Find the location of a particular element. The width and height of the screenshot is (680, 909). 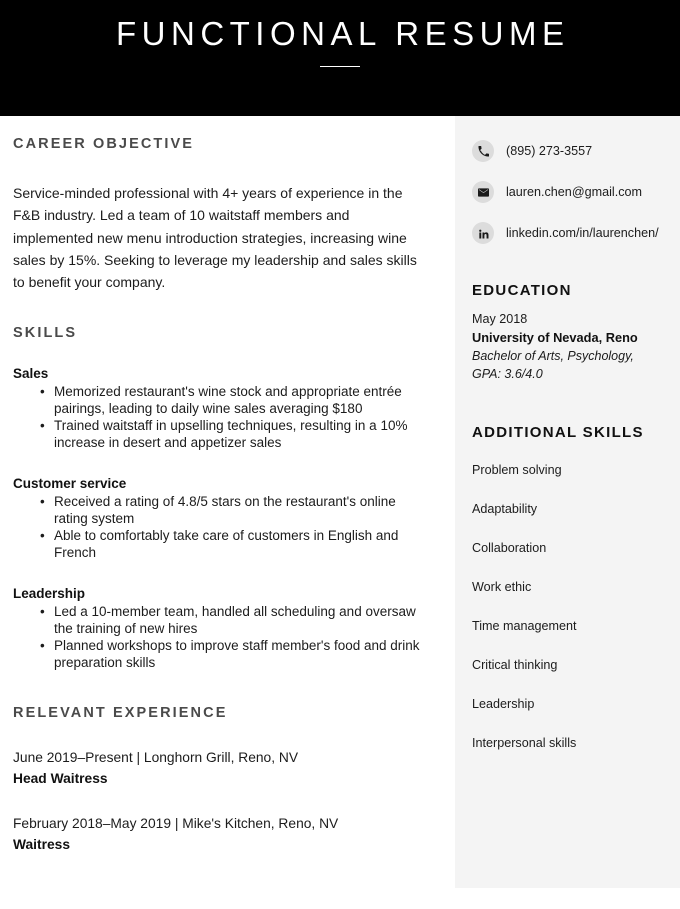

contact-item-email: lauren.chen@gmail.com is located at coordinates (569, 192).